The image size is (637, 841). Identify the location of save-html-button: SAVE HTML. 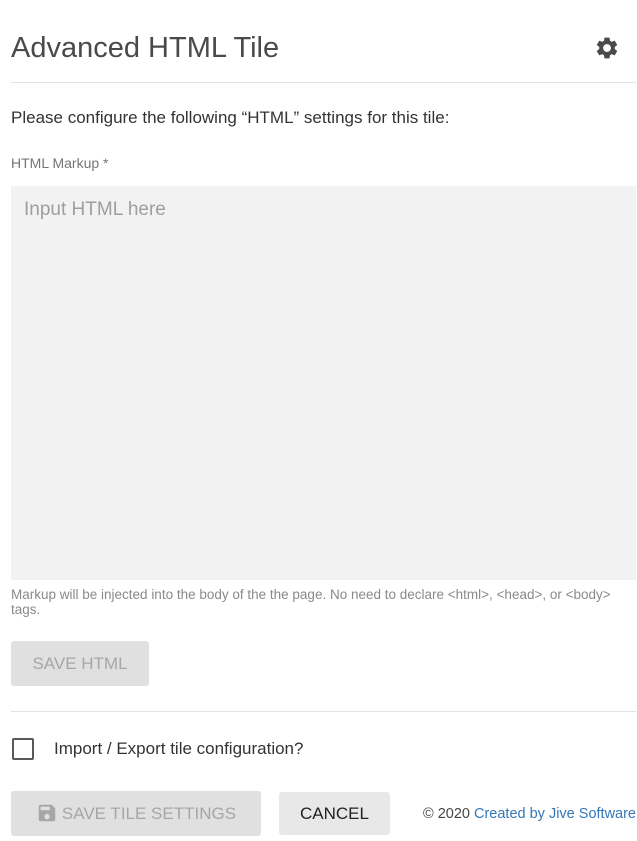
(80, 663).